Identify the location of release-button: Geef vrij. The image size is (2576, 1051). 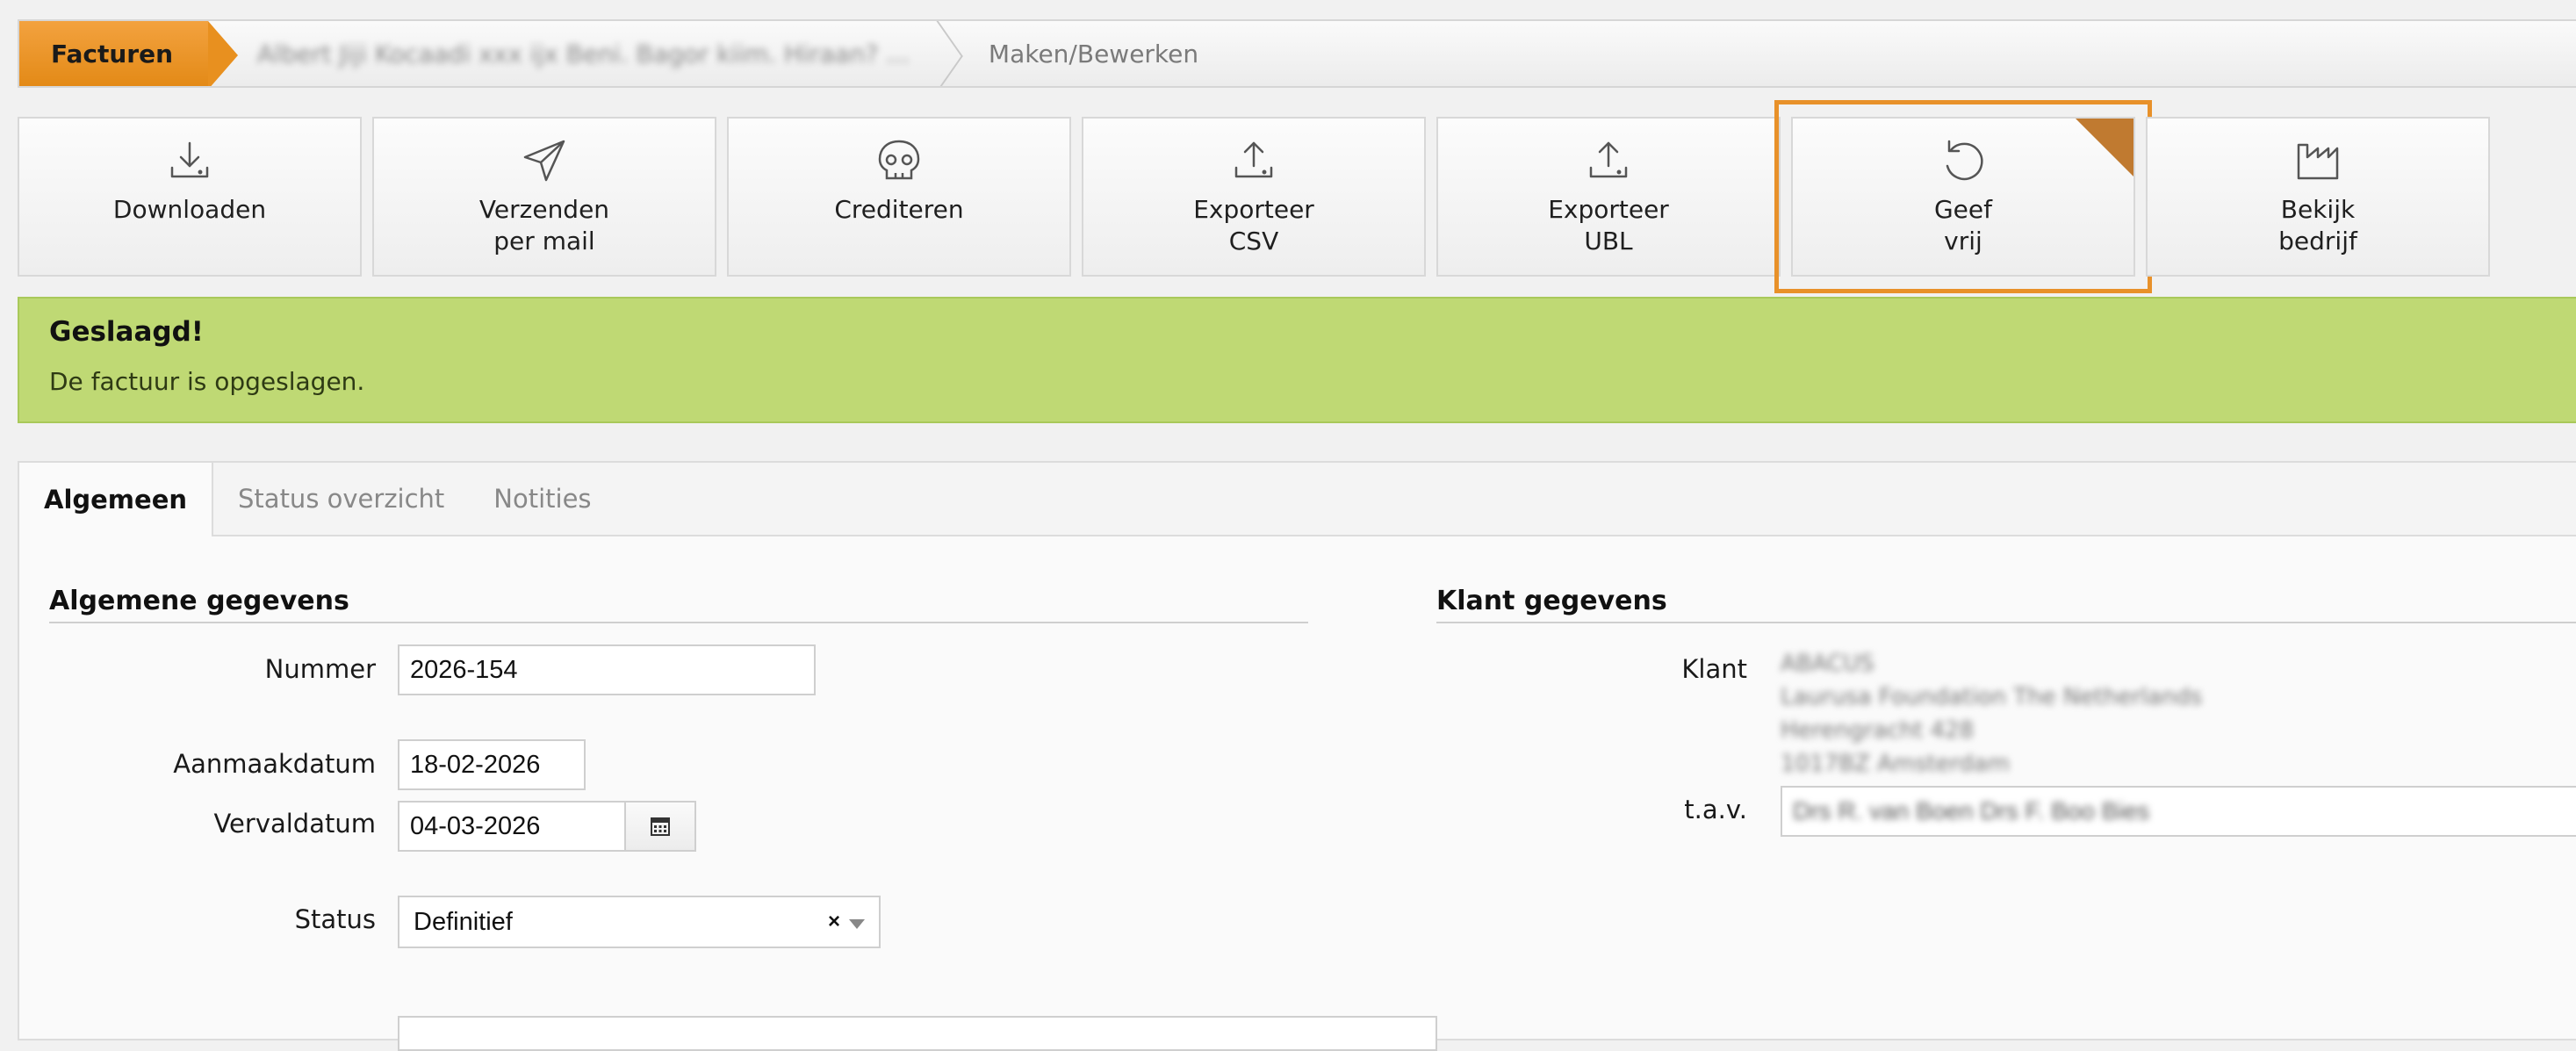
(1963, 196).